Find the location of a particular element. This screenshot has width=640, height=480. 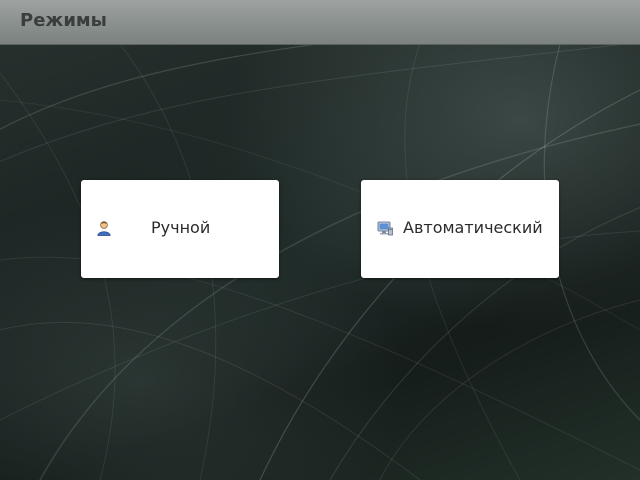

header-bar: Режимы is located at coordinates (320, 22).